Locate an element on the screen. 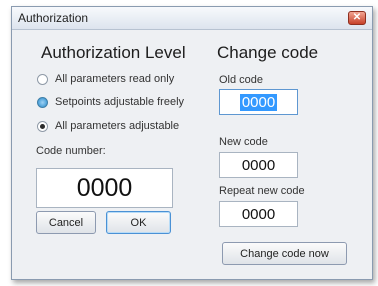 The width and height of the screenshot is (378, 286). authorization-level-heading: Authorization Level is located at coordinates (113, 52).